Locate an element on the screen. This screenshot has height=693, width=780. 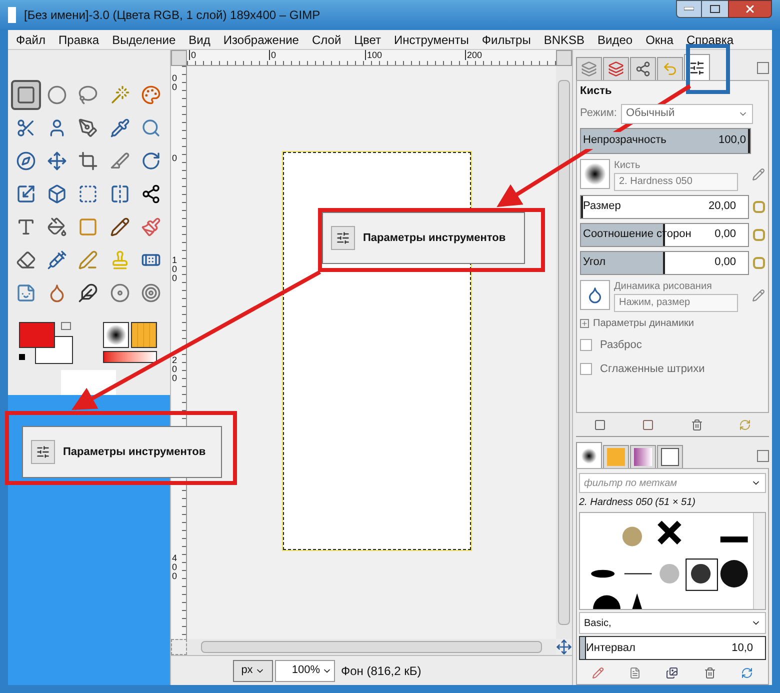
square-icon is located at coordinates (26, 95).